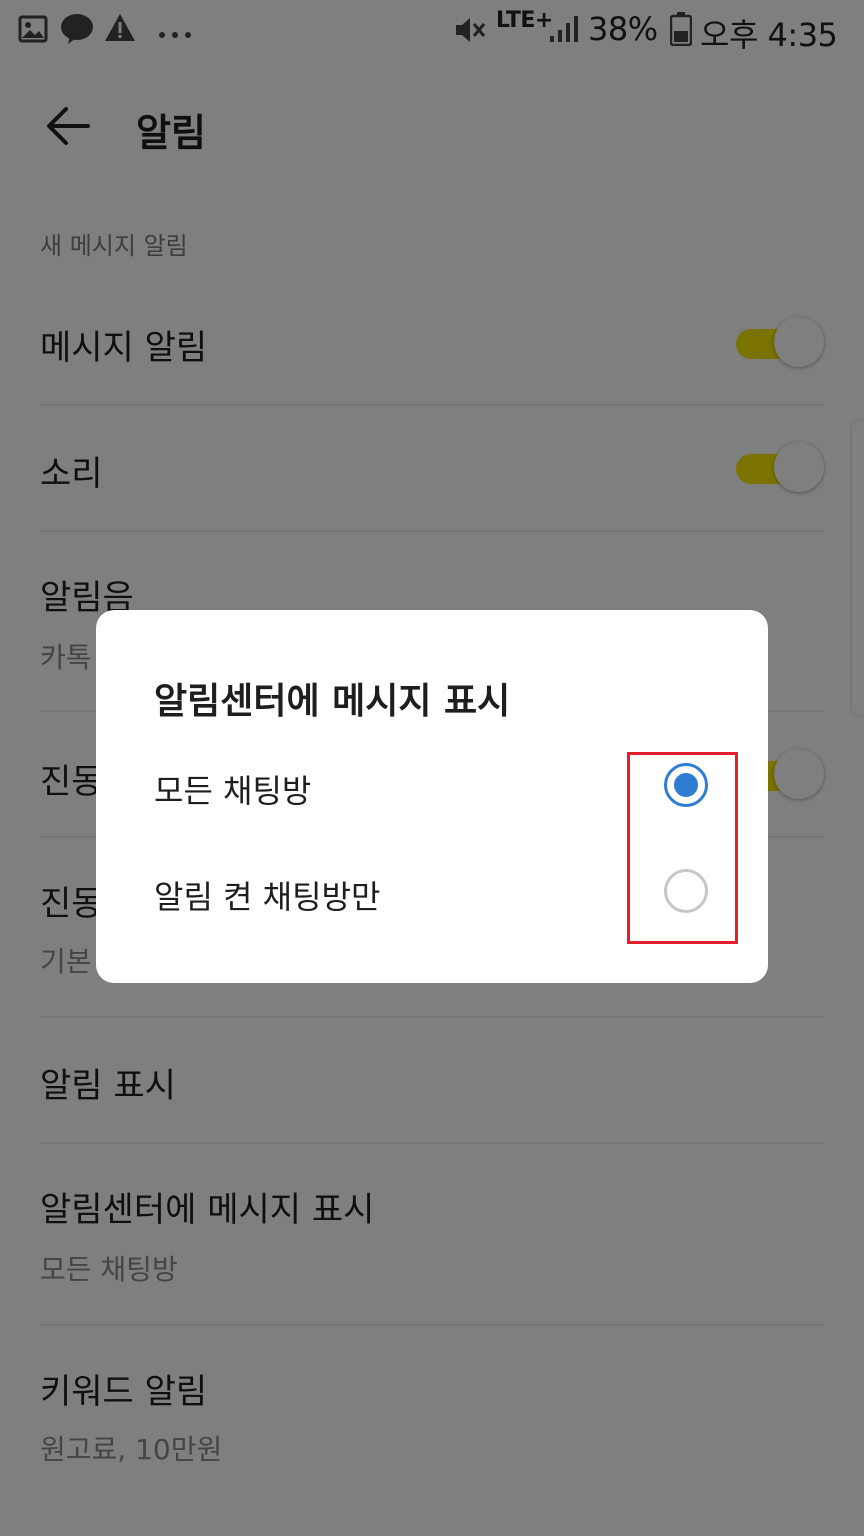 The height and width of the screenshot is (1536, 864). I want to click on option-label: 모든 채팅방, so click(233, 791).